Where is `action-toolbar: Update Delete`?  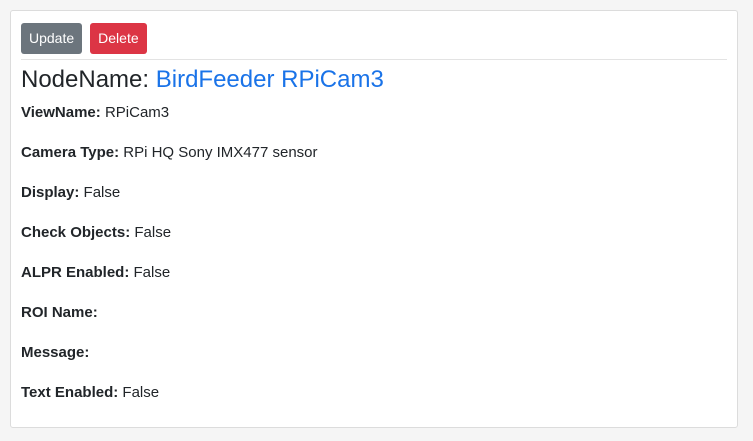 action-toolbar: Update Delete is located at coordinates (84, 38).